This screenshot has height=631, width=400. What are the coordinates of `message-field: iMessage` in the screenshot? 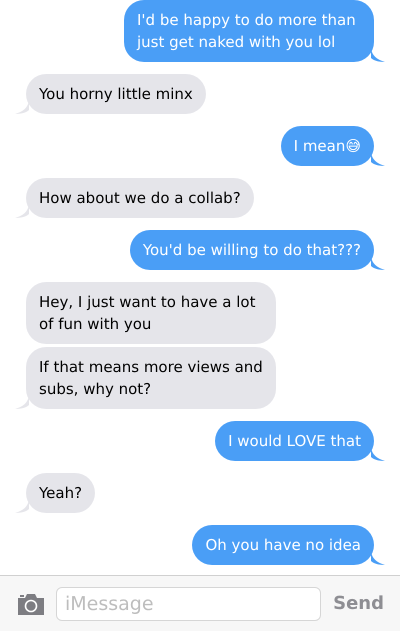 It's located at (189, 603).